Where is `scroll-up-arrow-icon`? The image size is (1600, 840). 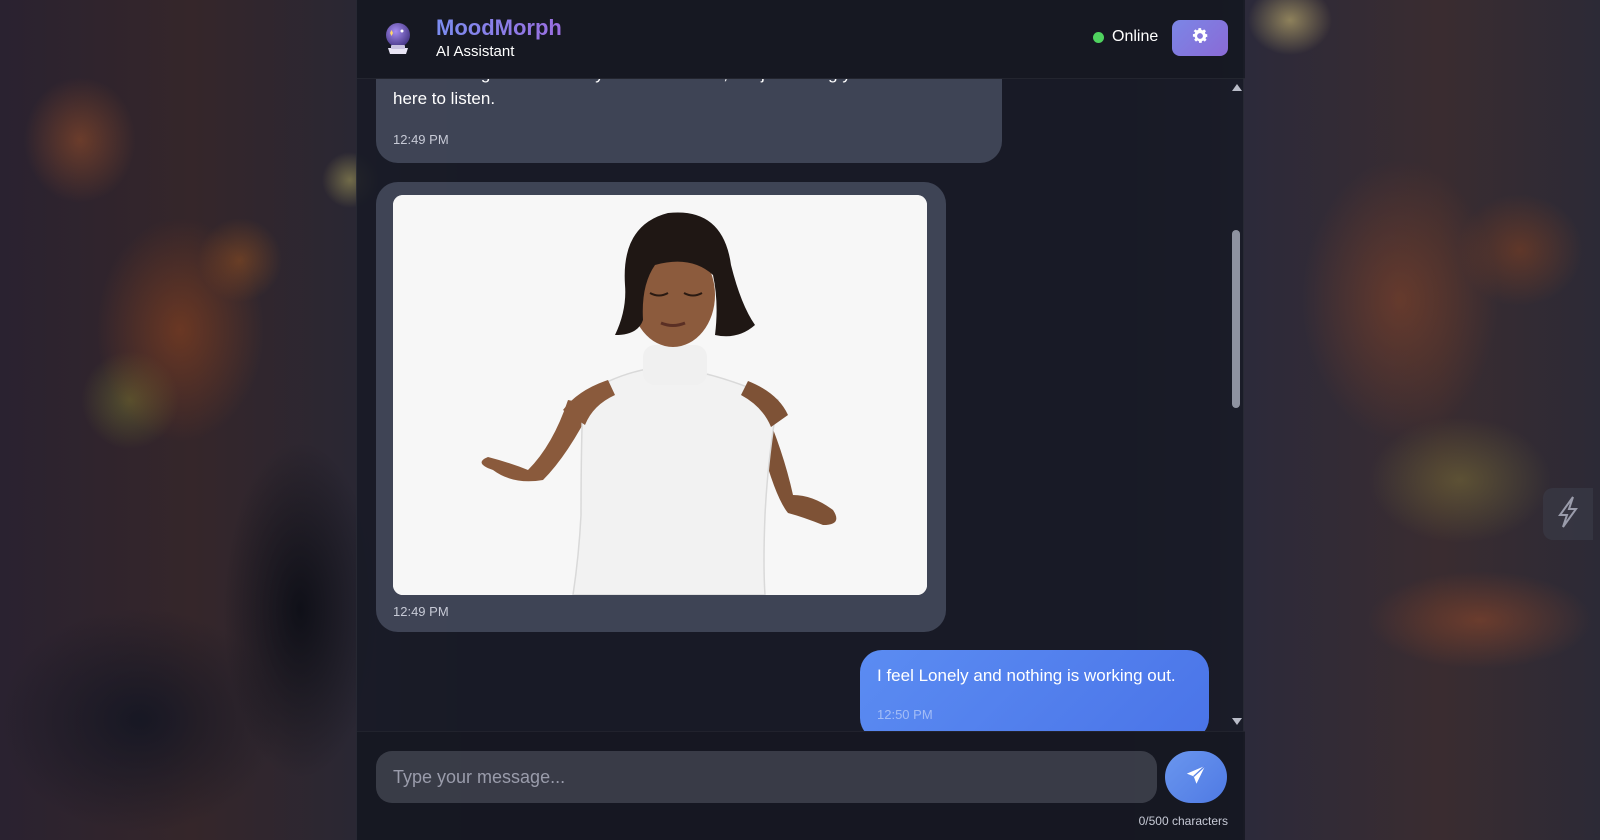 scroll-up-arrow-icon is located at coordinates (1237, 87).